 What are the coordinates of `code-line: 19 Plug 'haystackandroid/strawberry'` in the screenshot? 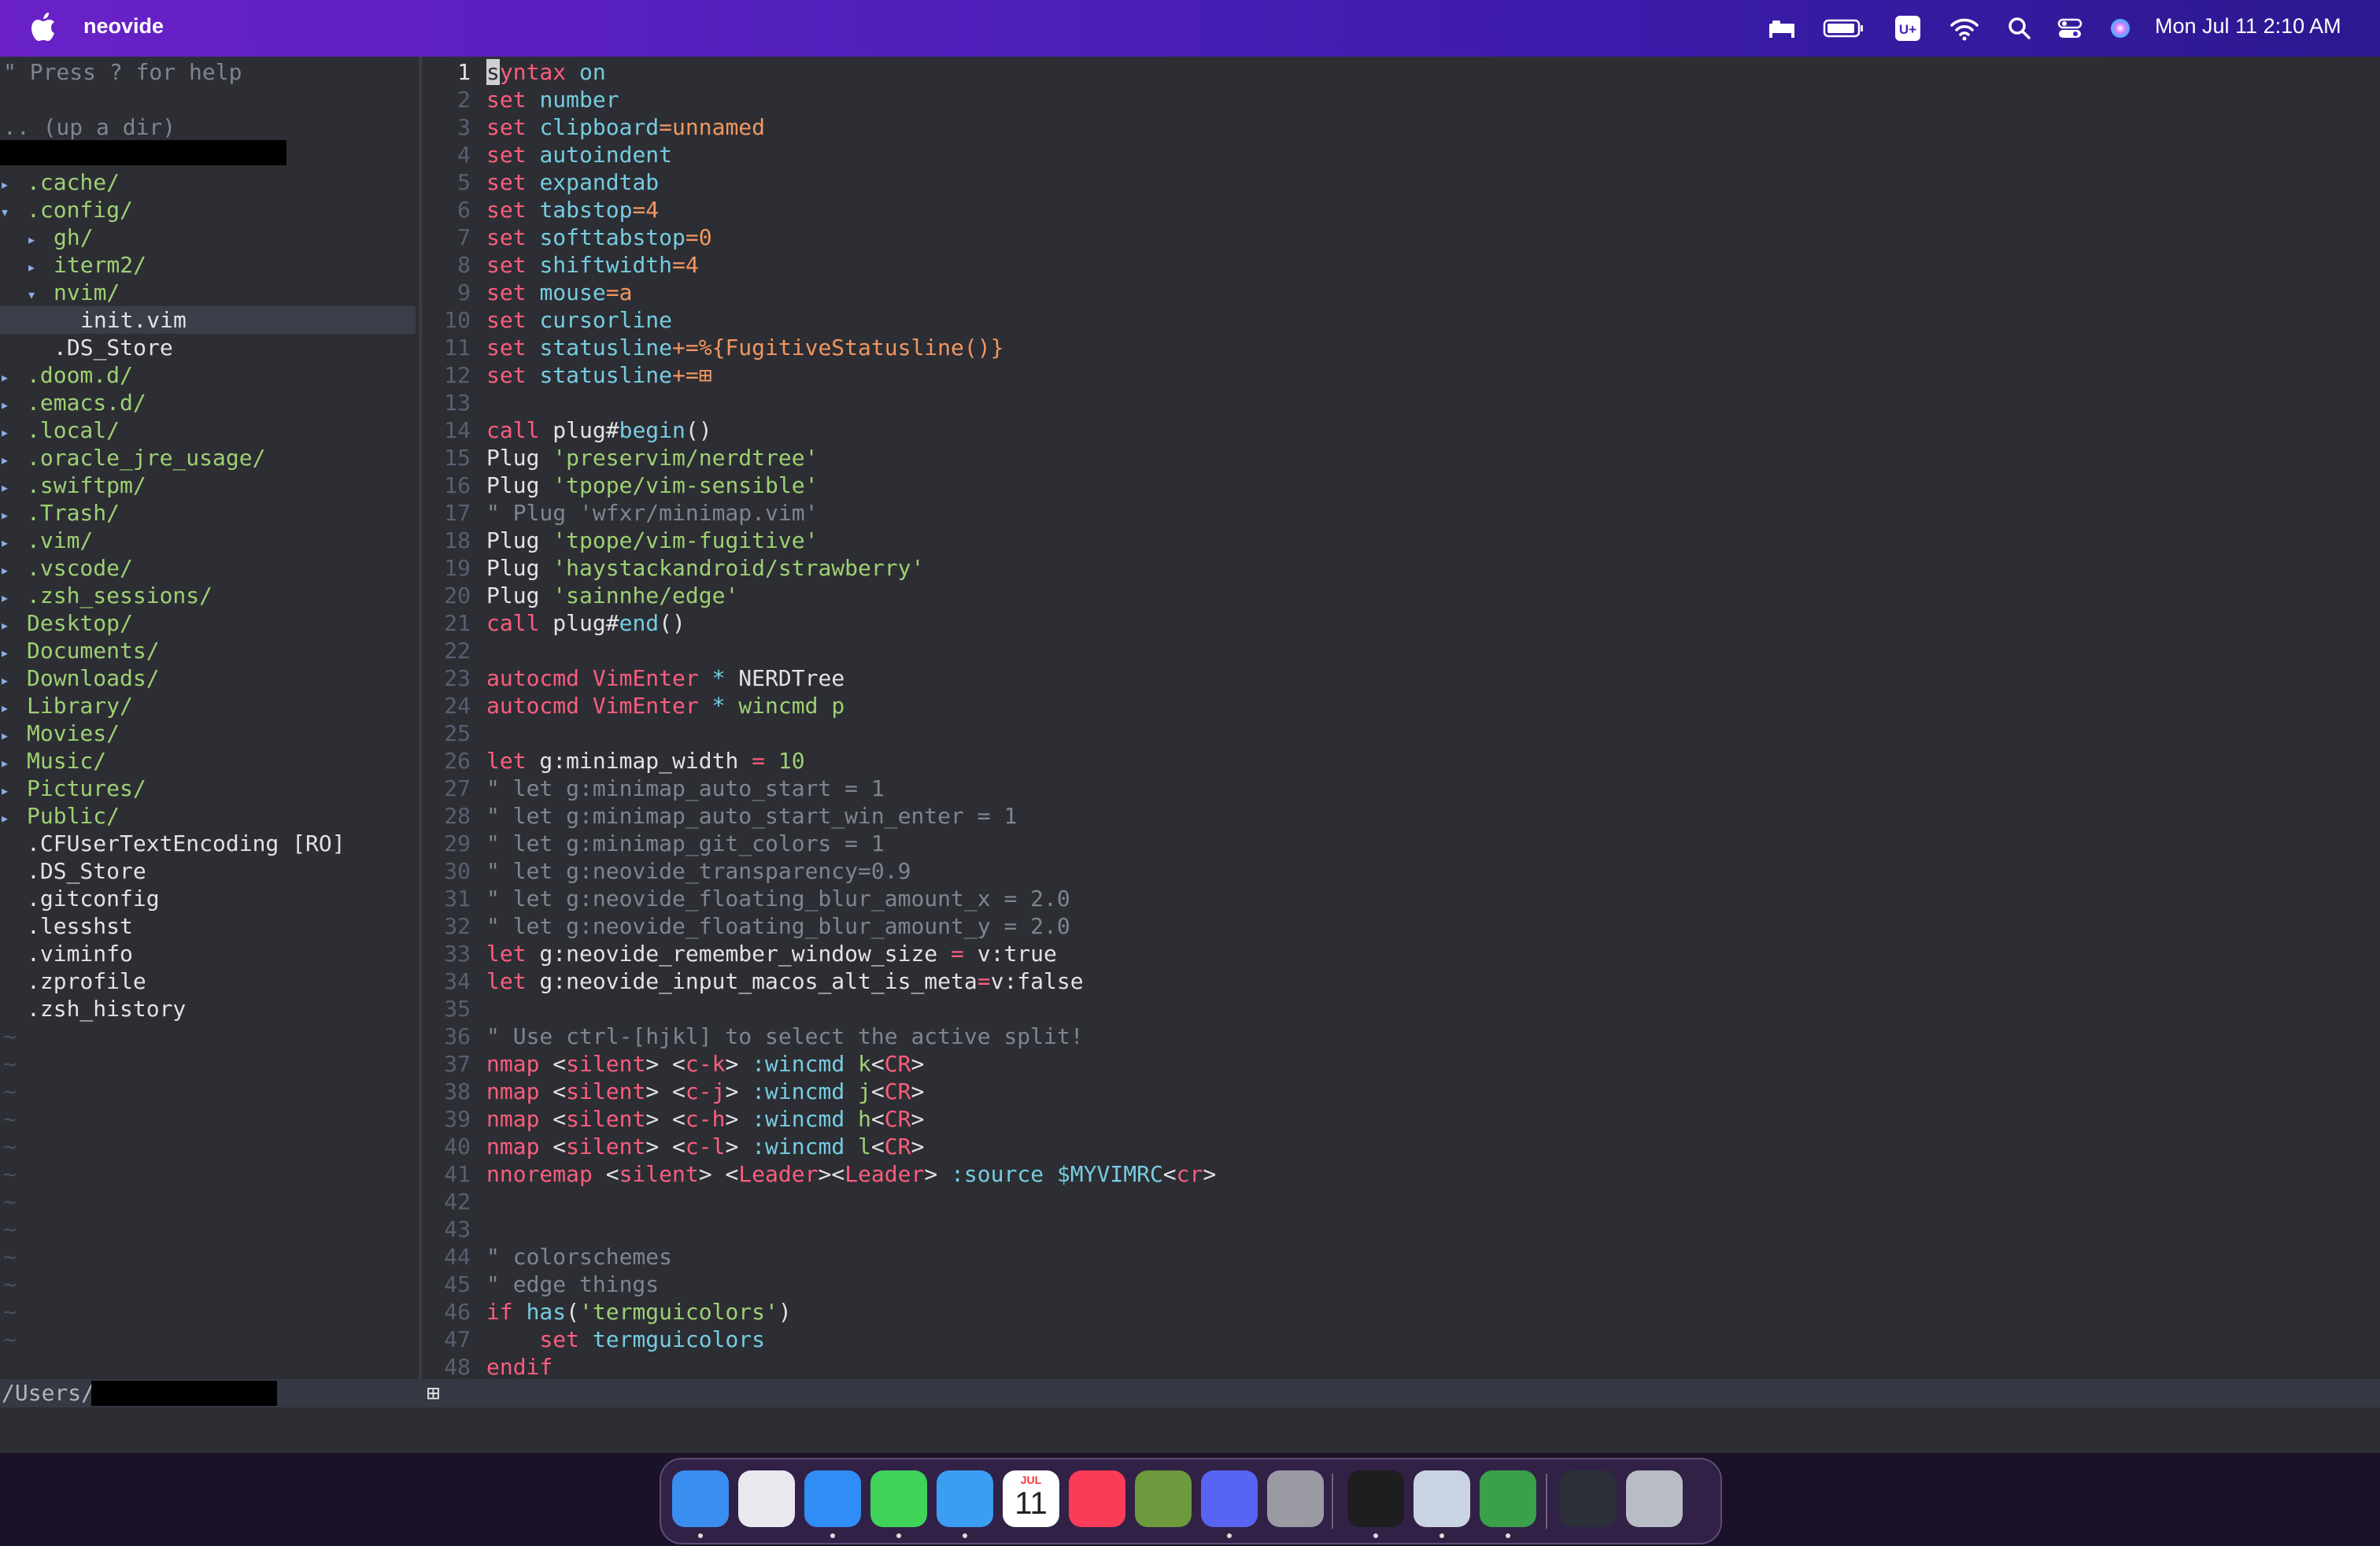 It's located at (673, 568).